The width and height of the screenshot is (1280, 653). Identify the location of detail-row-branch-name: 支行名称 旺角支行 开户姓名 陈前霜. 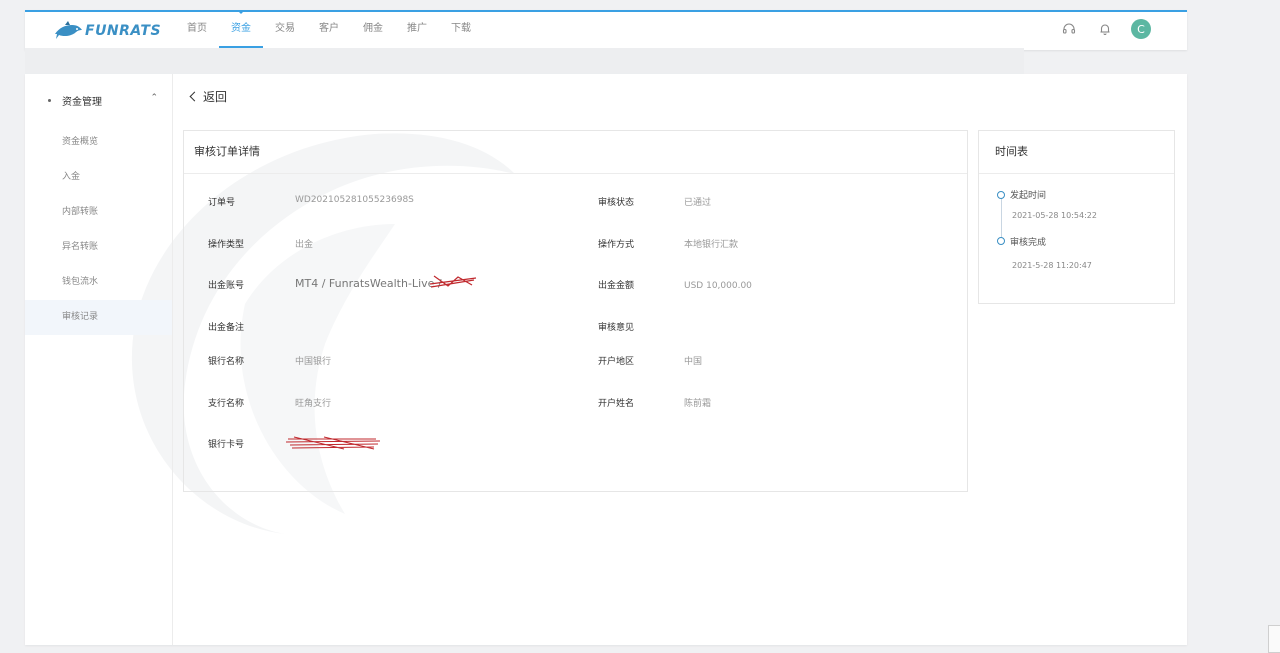
(576, 406).